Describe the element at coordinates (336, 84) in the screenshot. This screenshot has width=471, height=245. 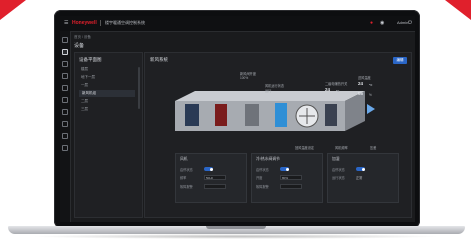
I see `chiller-label: 二级电辅热开关` at that location.